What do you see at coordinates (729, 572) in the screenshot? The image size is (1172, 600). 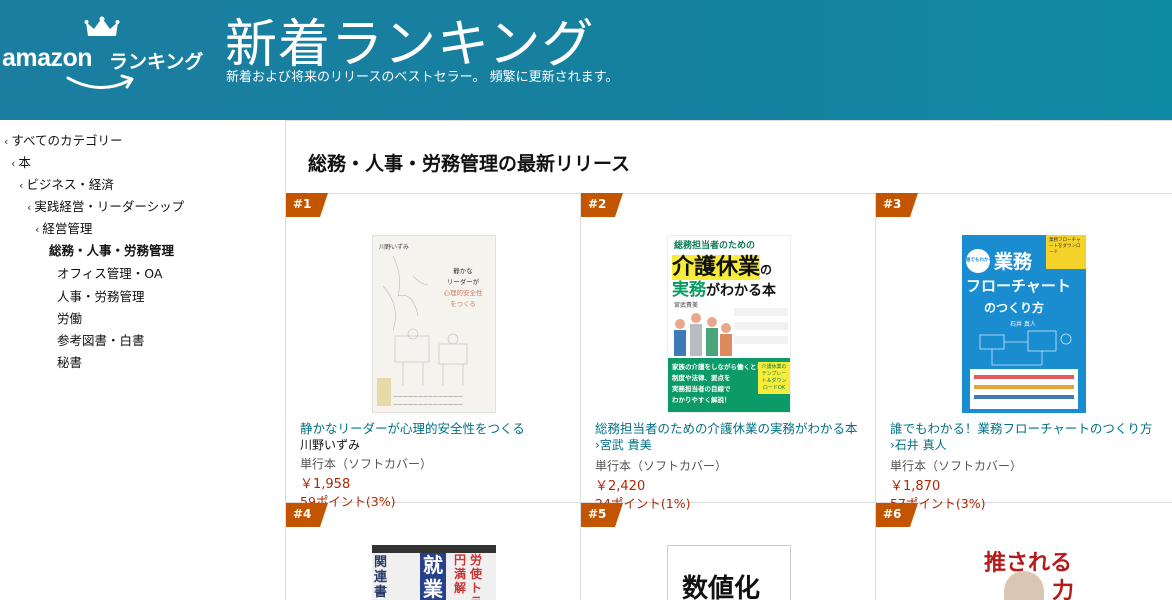 I see `product-cover-image: 数値化` at bounding box center [729, 572].